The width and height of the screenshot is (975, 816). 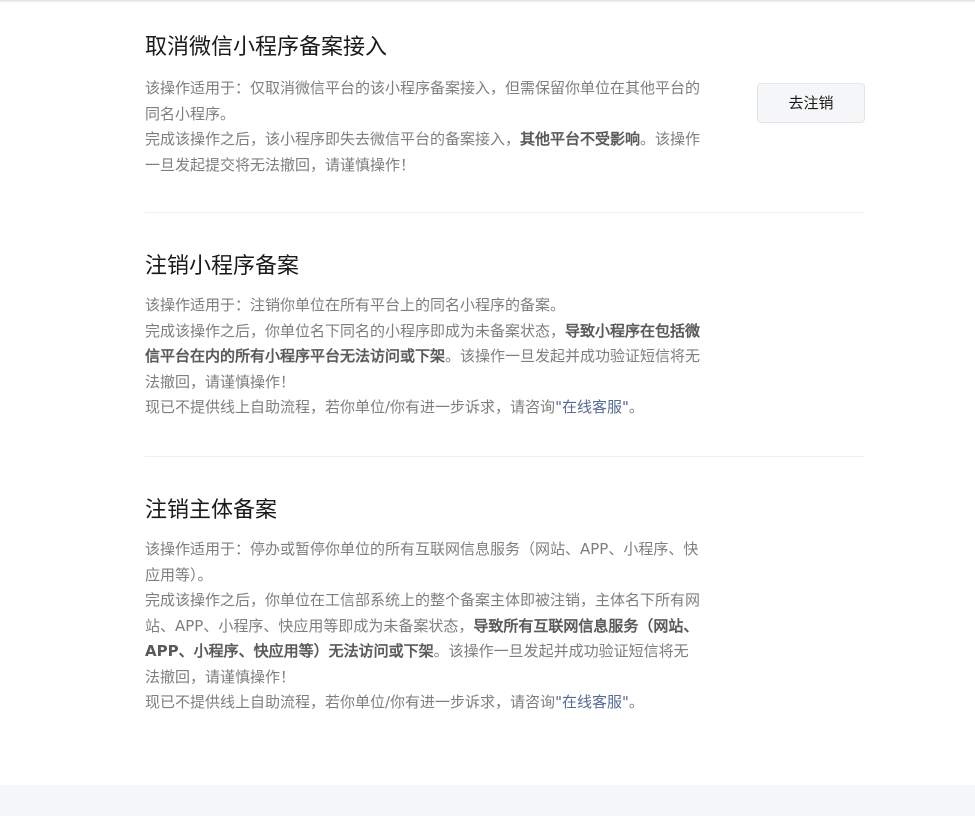 What do you see at coordinates (266, 47) in the screenshot?
I see `section-title: 取消微信小程序备案接入` at bounding box center [266, 47].